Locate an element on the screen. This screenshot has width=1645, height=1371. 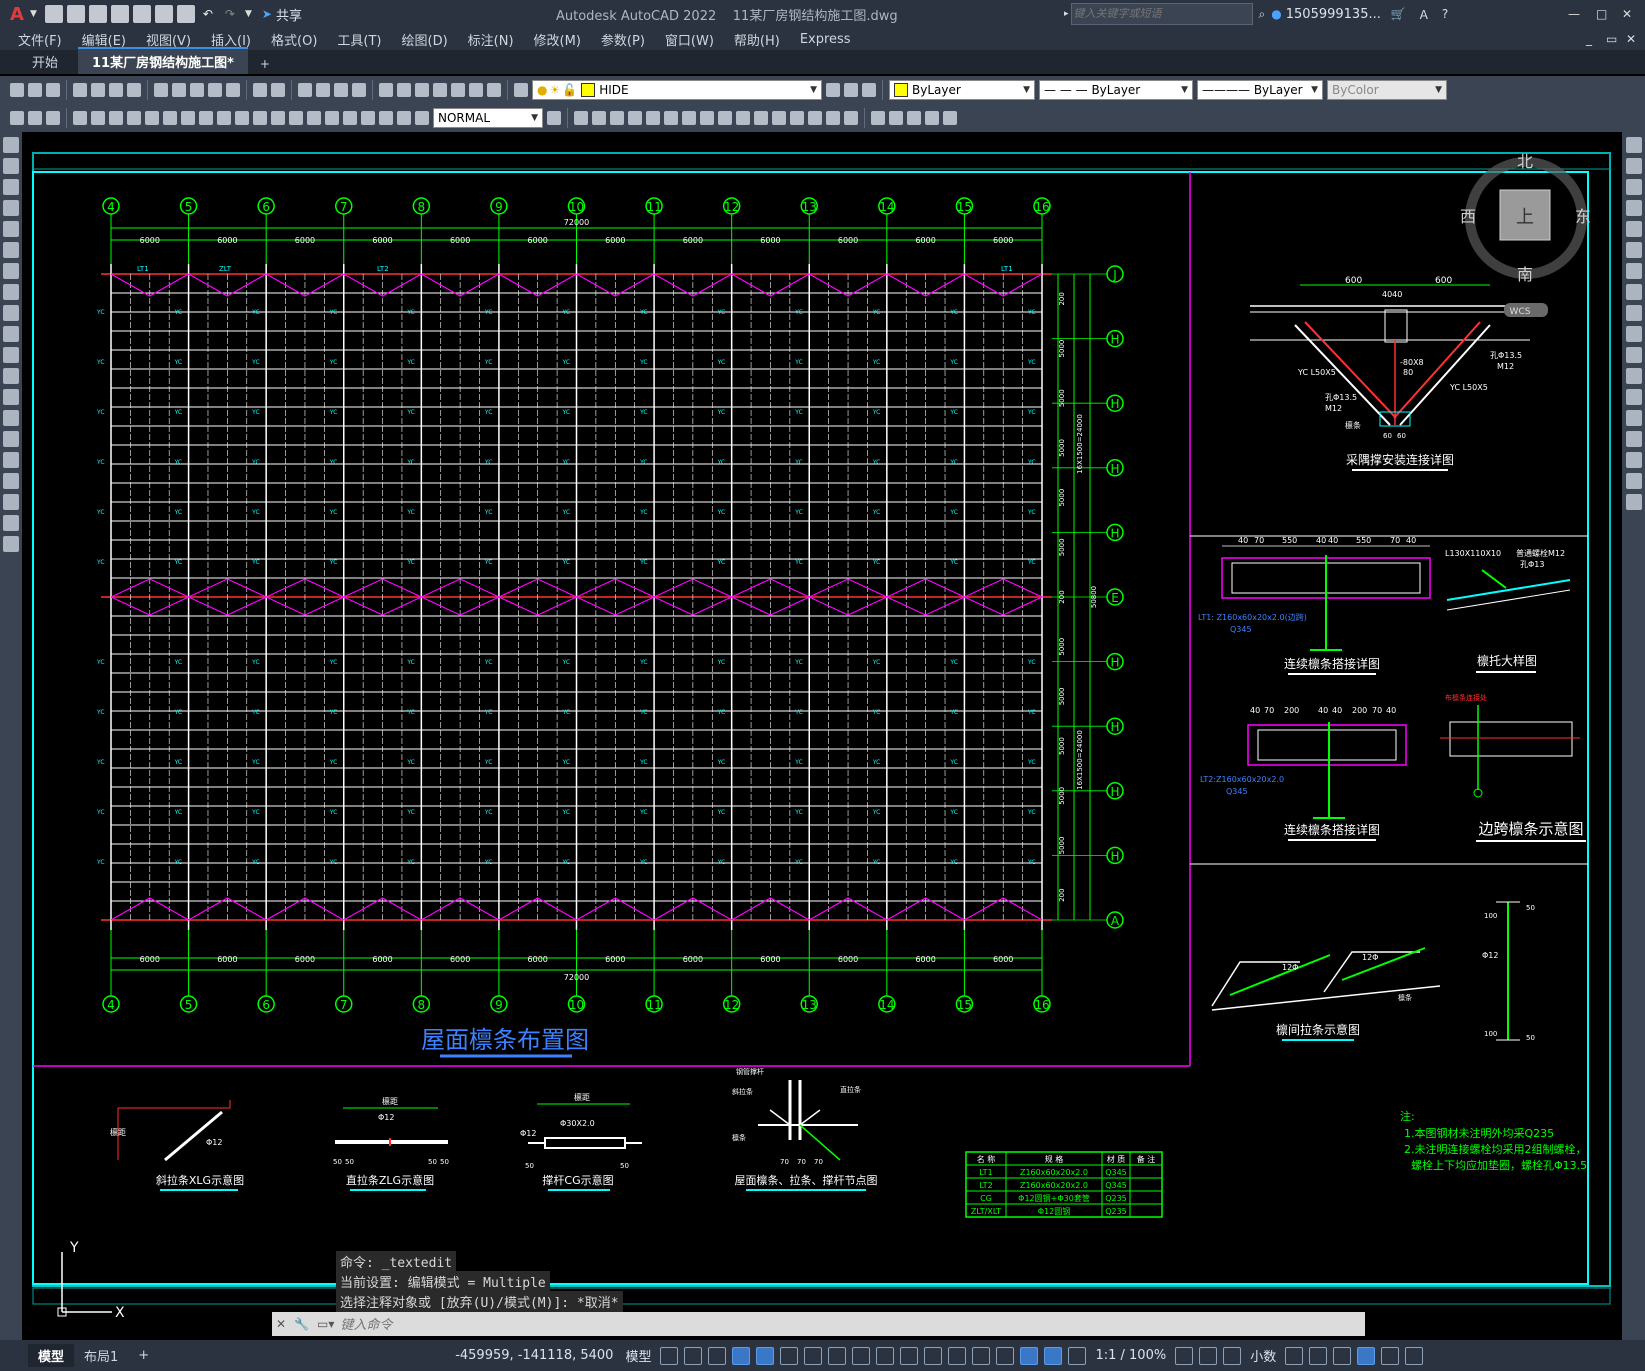
user-icon: ● is located at coordinates (1276, 14).